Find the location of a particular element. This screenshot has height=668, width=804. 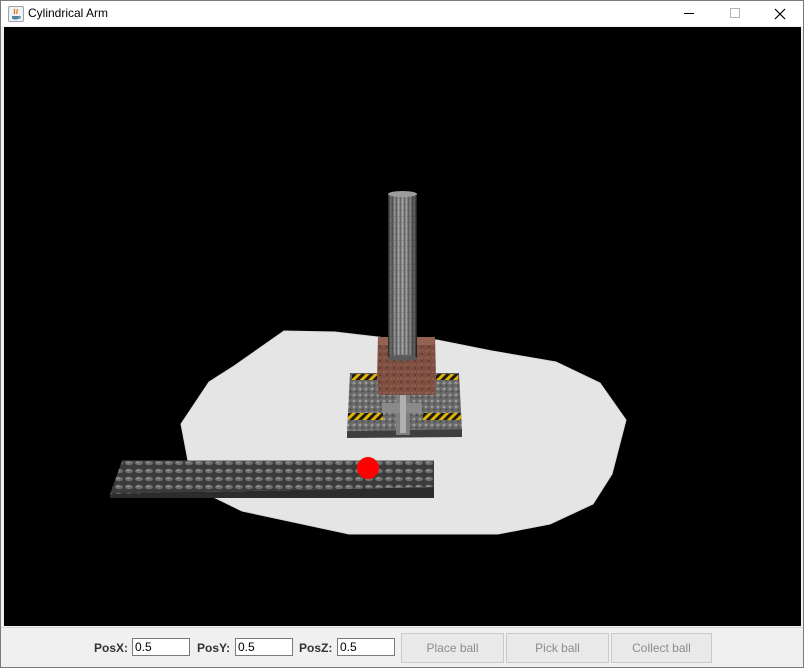

pick-ball-button: Pick ball is located at coordinates (557, 648).